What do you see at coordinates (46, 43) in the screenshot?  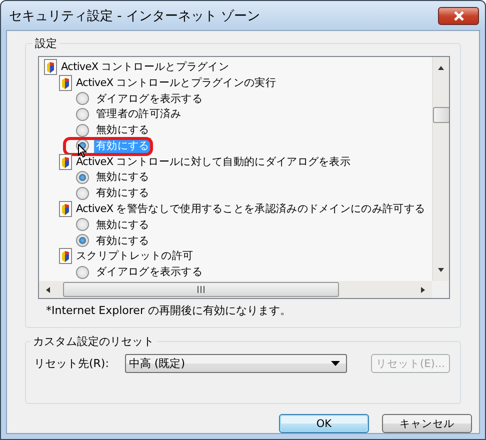 I see `group-title: 設定` at bounding box center [46, 43].